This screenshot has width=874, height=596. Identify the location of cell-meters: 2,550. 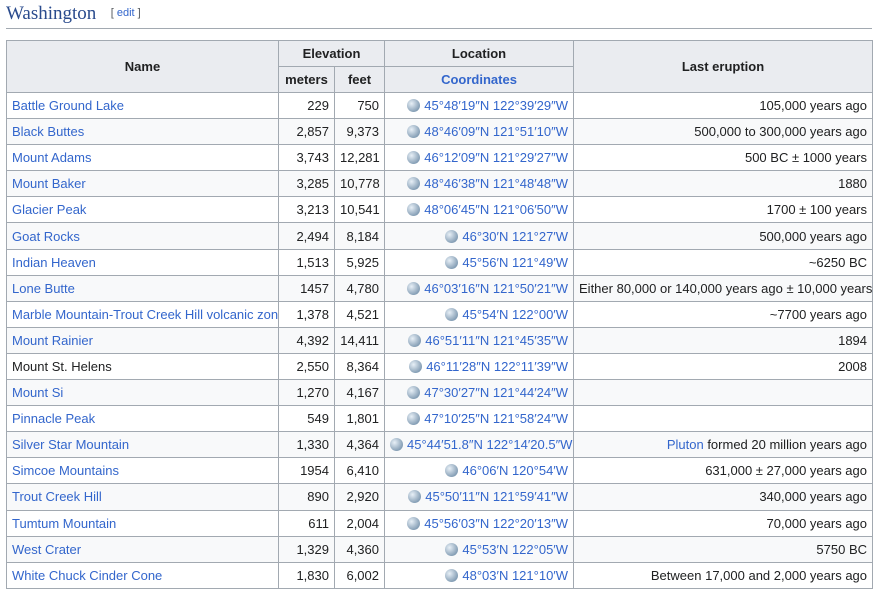
(306, 366).